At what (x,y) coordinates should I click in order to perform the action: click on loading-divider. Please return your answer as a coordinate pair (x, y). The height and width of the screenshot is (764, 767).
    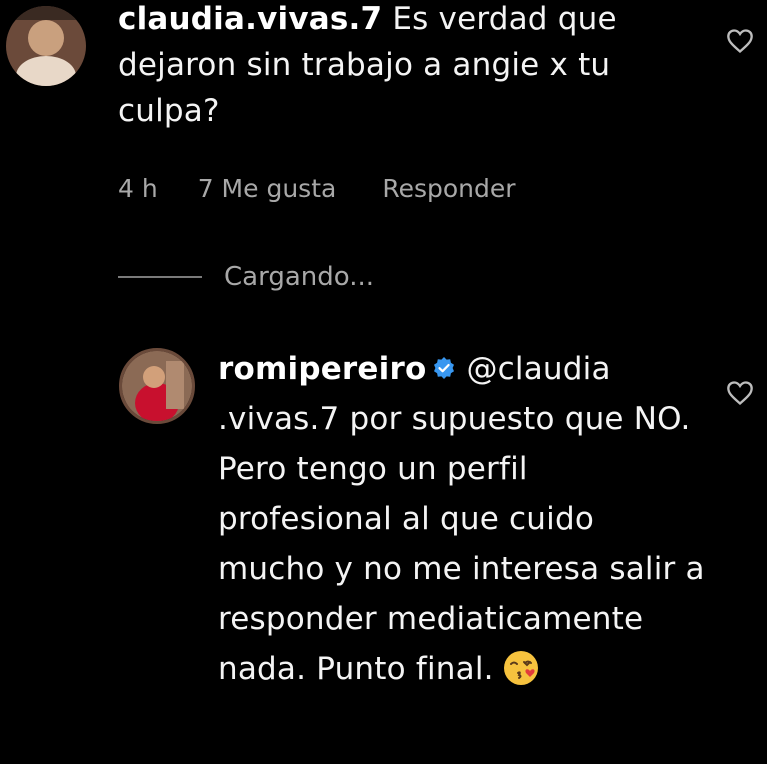
    Looking at the image, I should click on (160, 277).